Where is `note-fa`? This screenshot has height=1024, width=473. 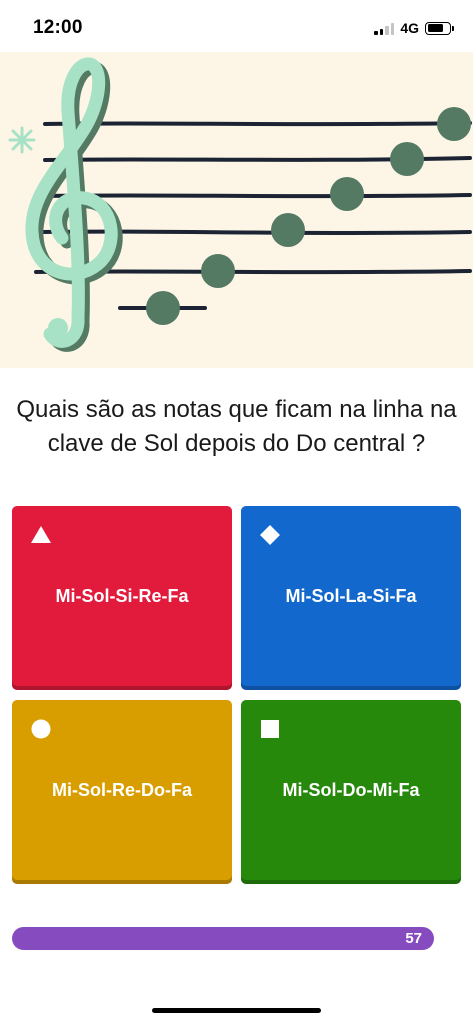 note-fa is located at coordinates (454, 124).